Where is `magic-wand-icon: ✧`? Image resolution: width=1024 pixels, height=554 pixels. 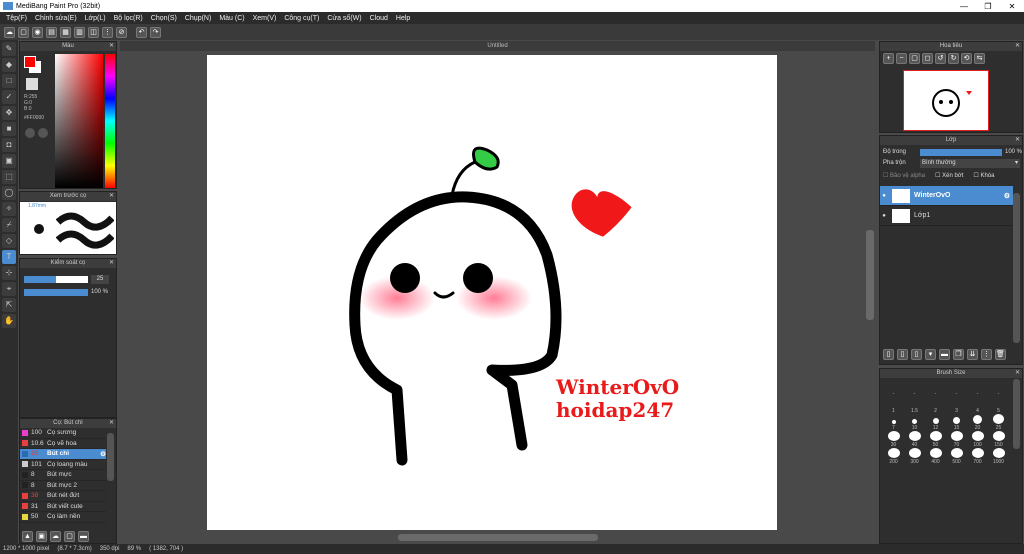
magic-wand-icon: ✧ is located at coordinates (9, 209).